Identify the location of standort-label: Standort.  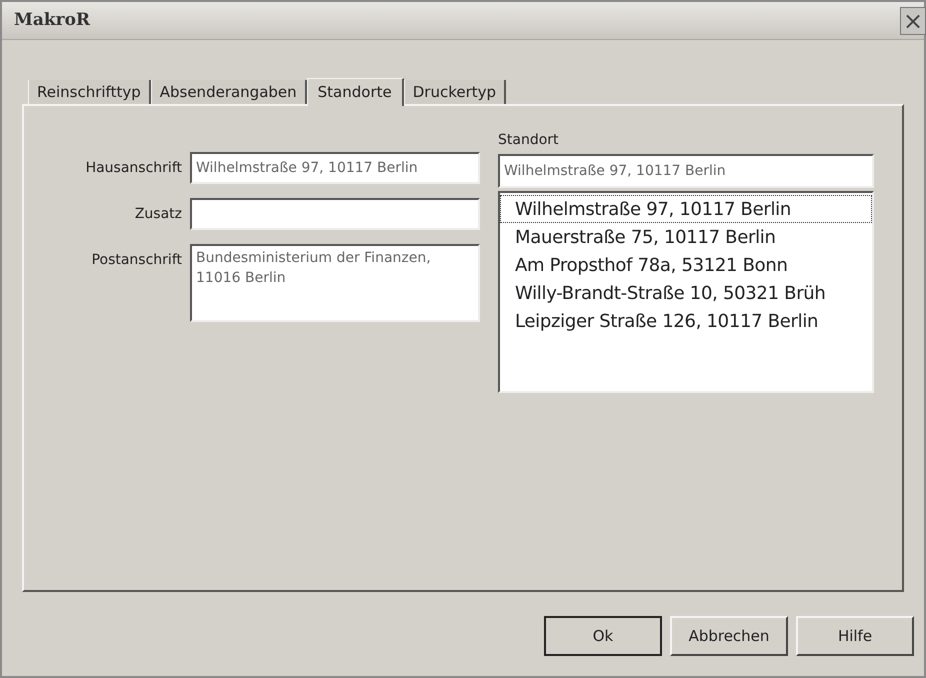
(529, 140).